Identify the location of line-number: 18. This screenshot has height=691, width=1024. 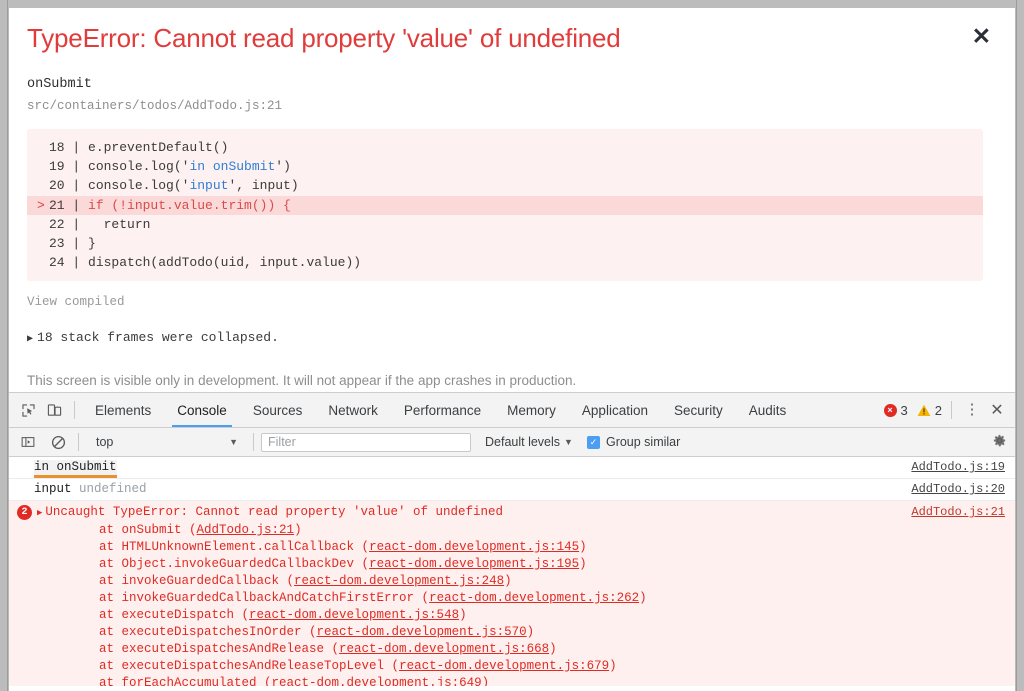
(57, 147).